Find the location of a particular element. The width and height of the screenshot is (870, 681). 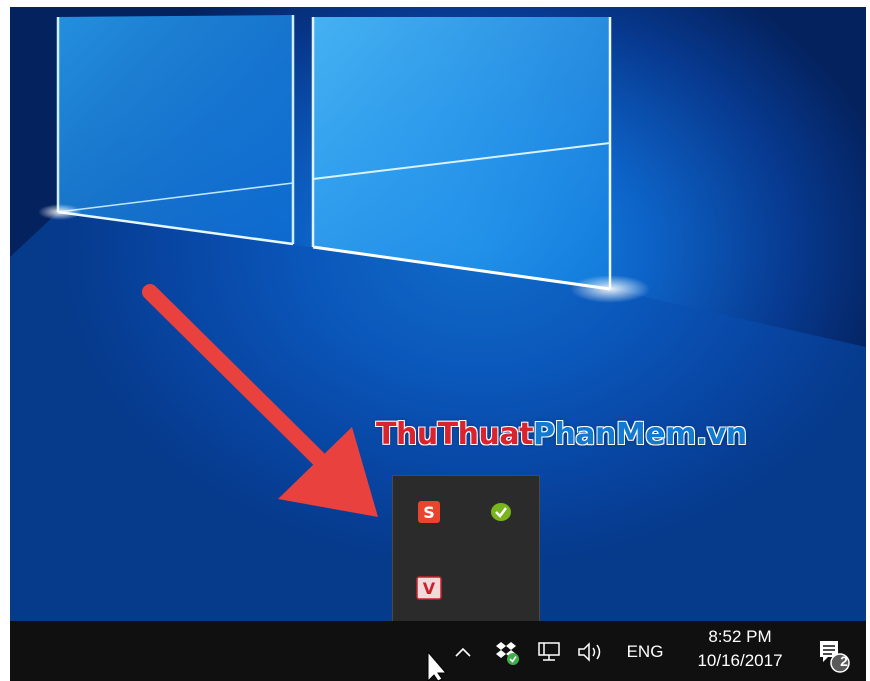

volume-button is located at coordinates (591, 652).